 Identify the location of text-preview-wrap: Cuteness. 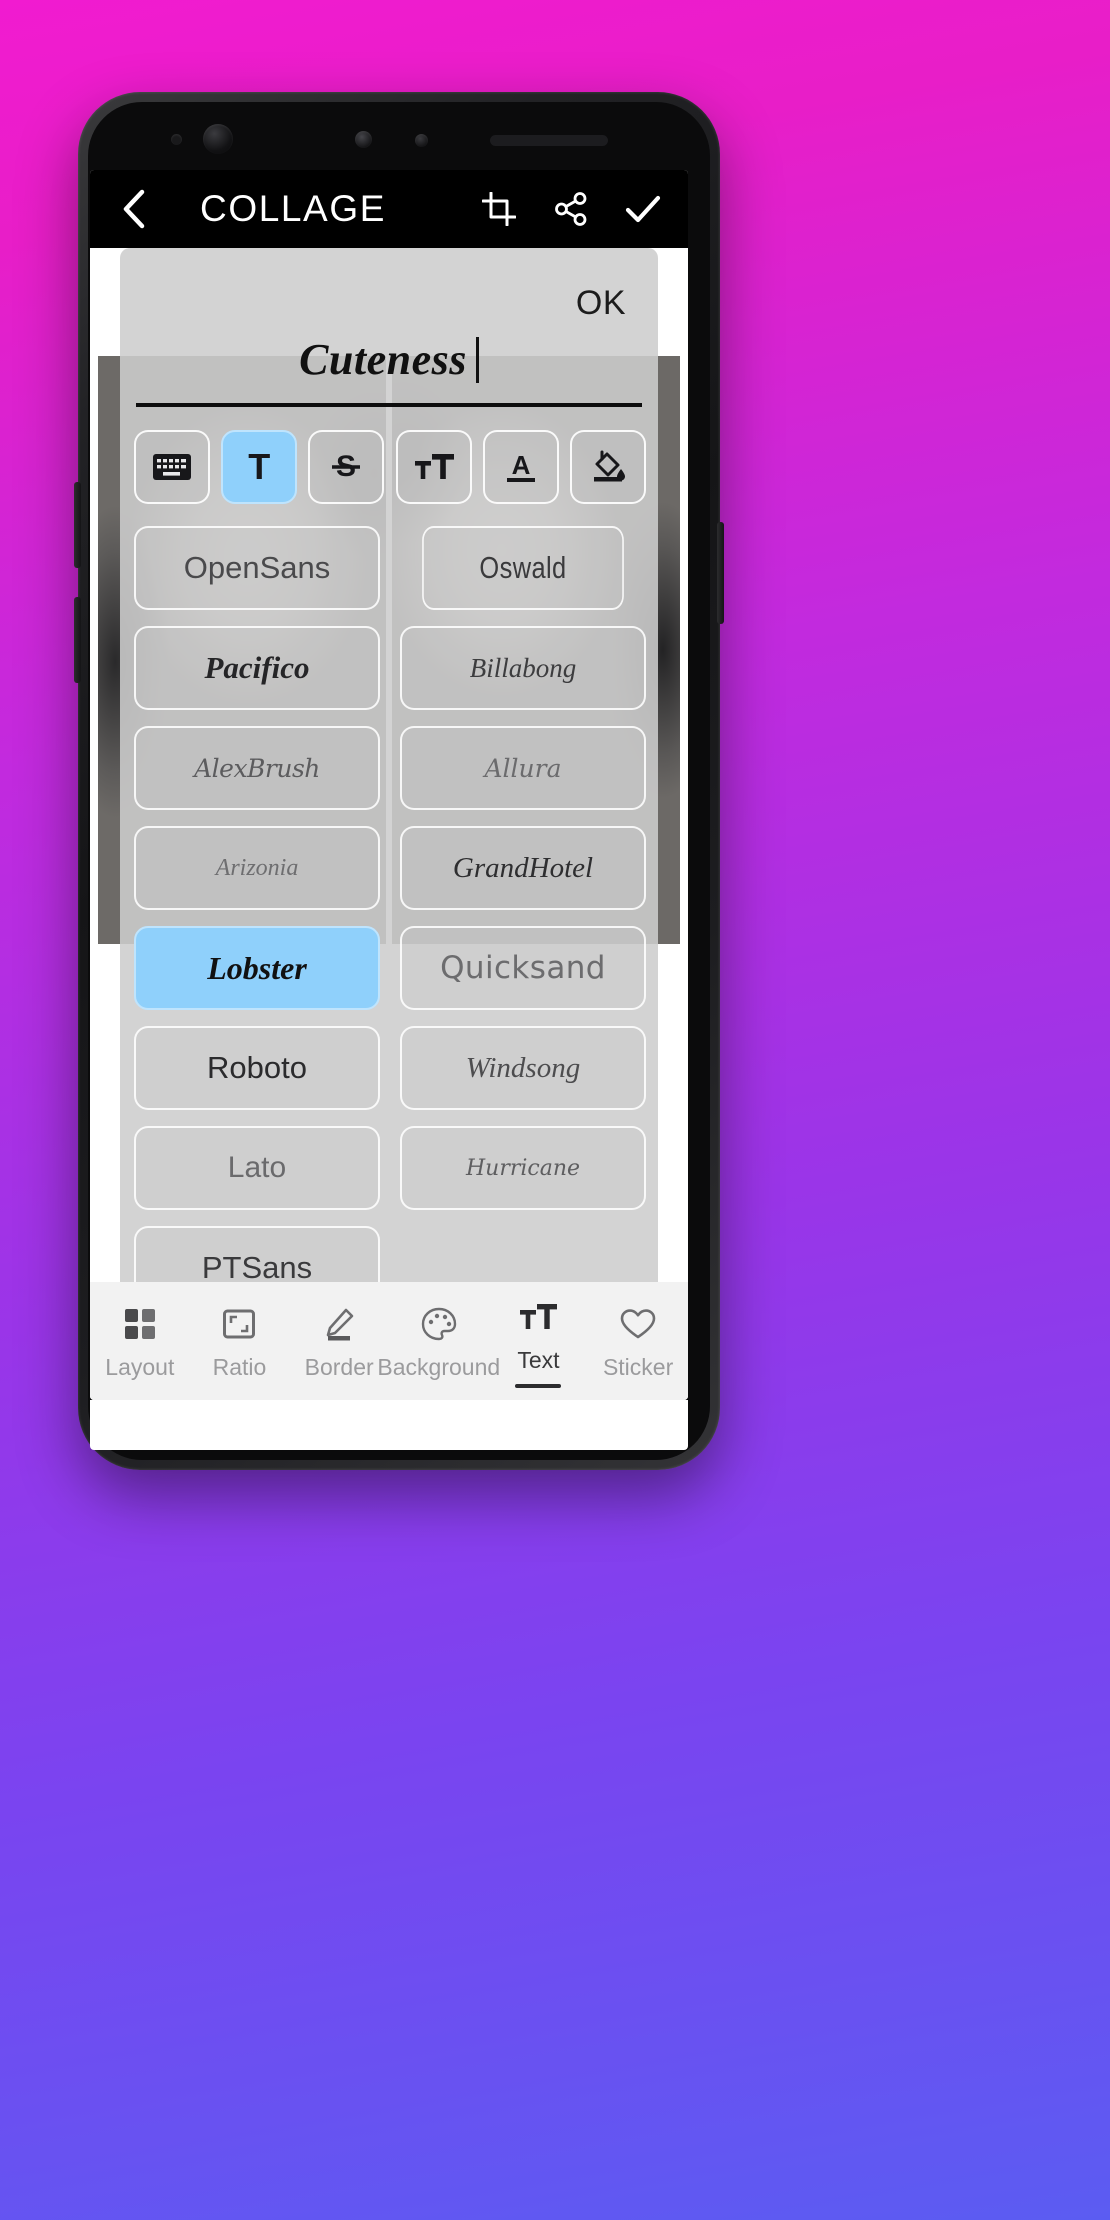
(389, 359).